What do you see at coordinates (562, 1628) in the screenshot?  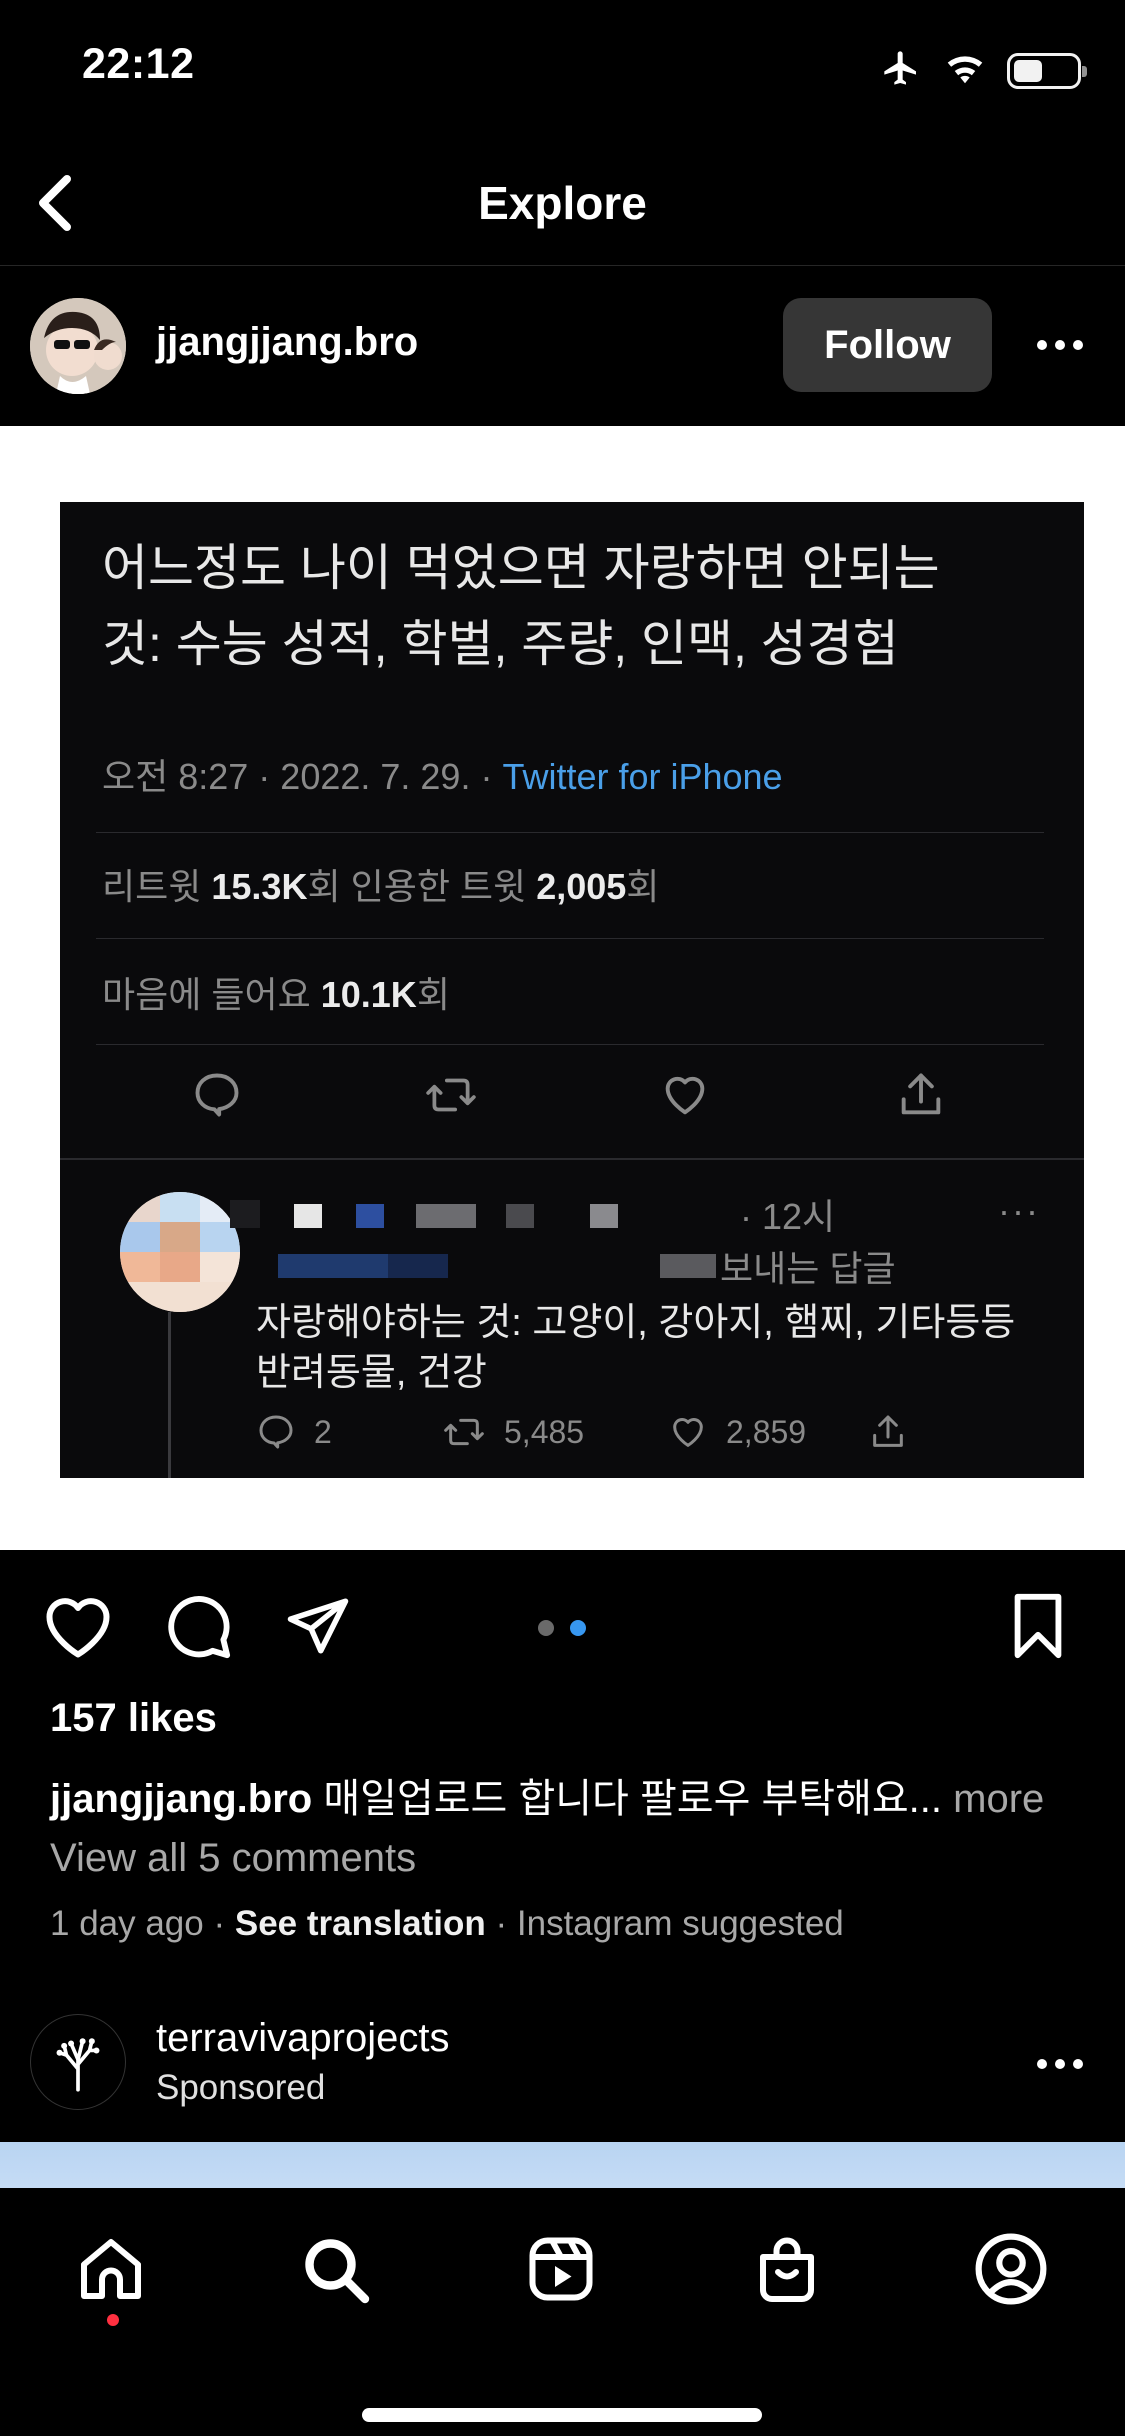 I see `carousel-indicator` at bounding box center [562, 1628].